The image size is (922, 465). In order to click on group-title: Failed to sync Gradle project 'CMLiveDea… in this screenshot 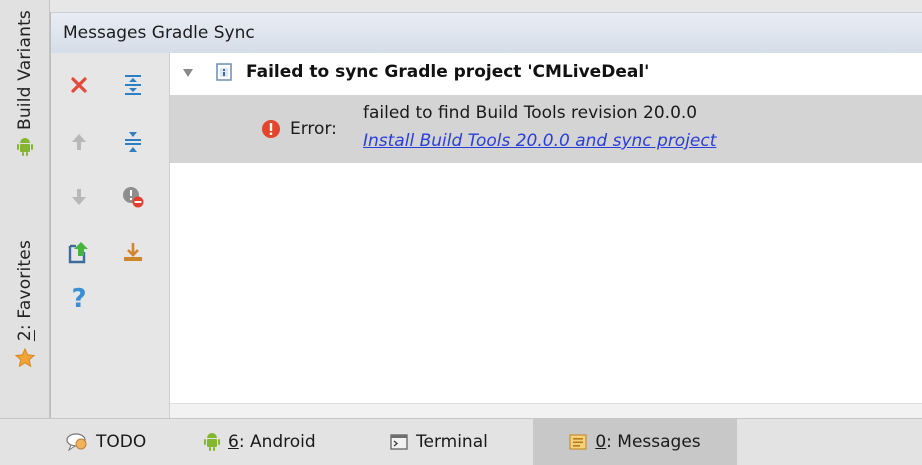, I will do `click(448, 72)`.